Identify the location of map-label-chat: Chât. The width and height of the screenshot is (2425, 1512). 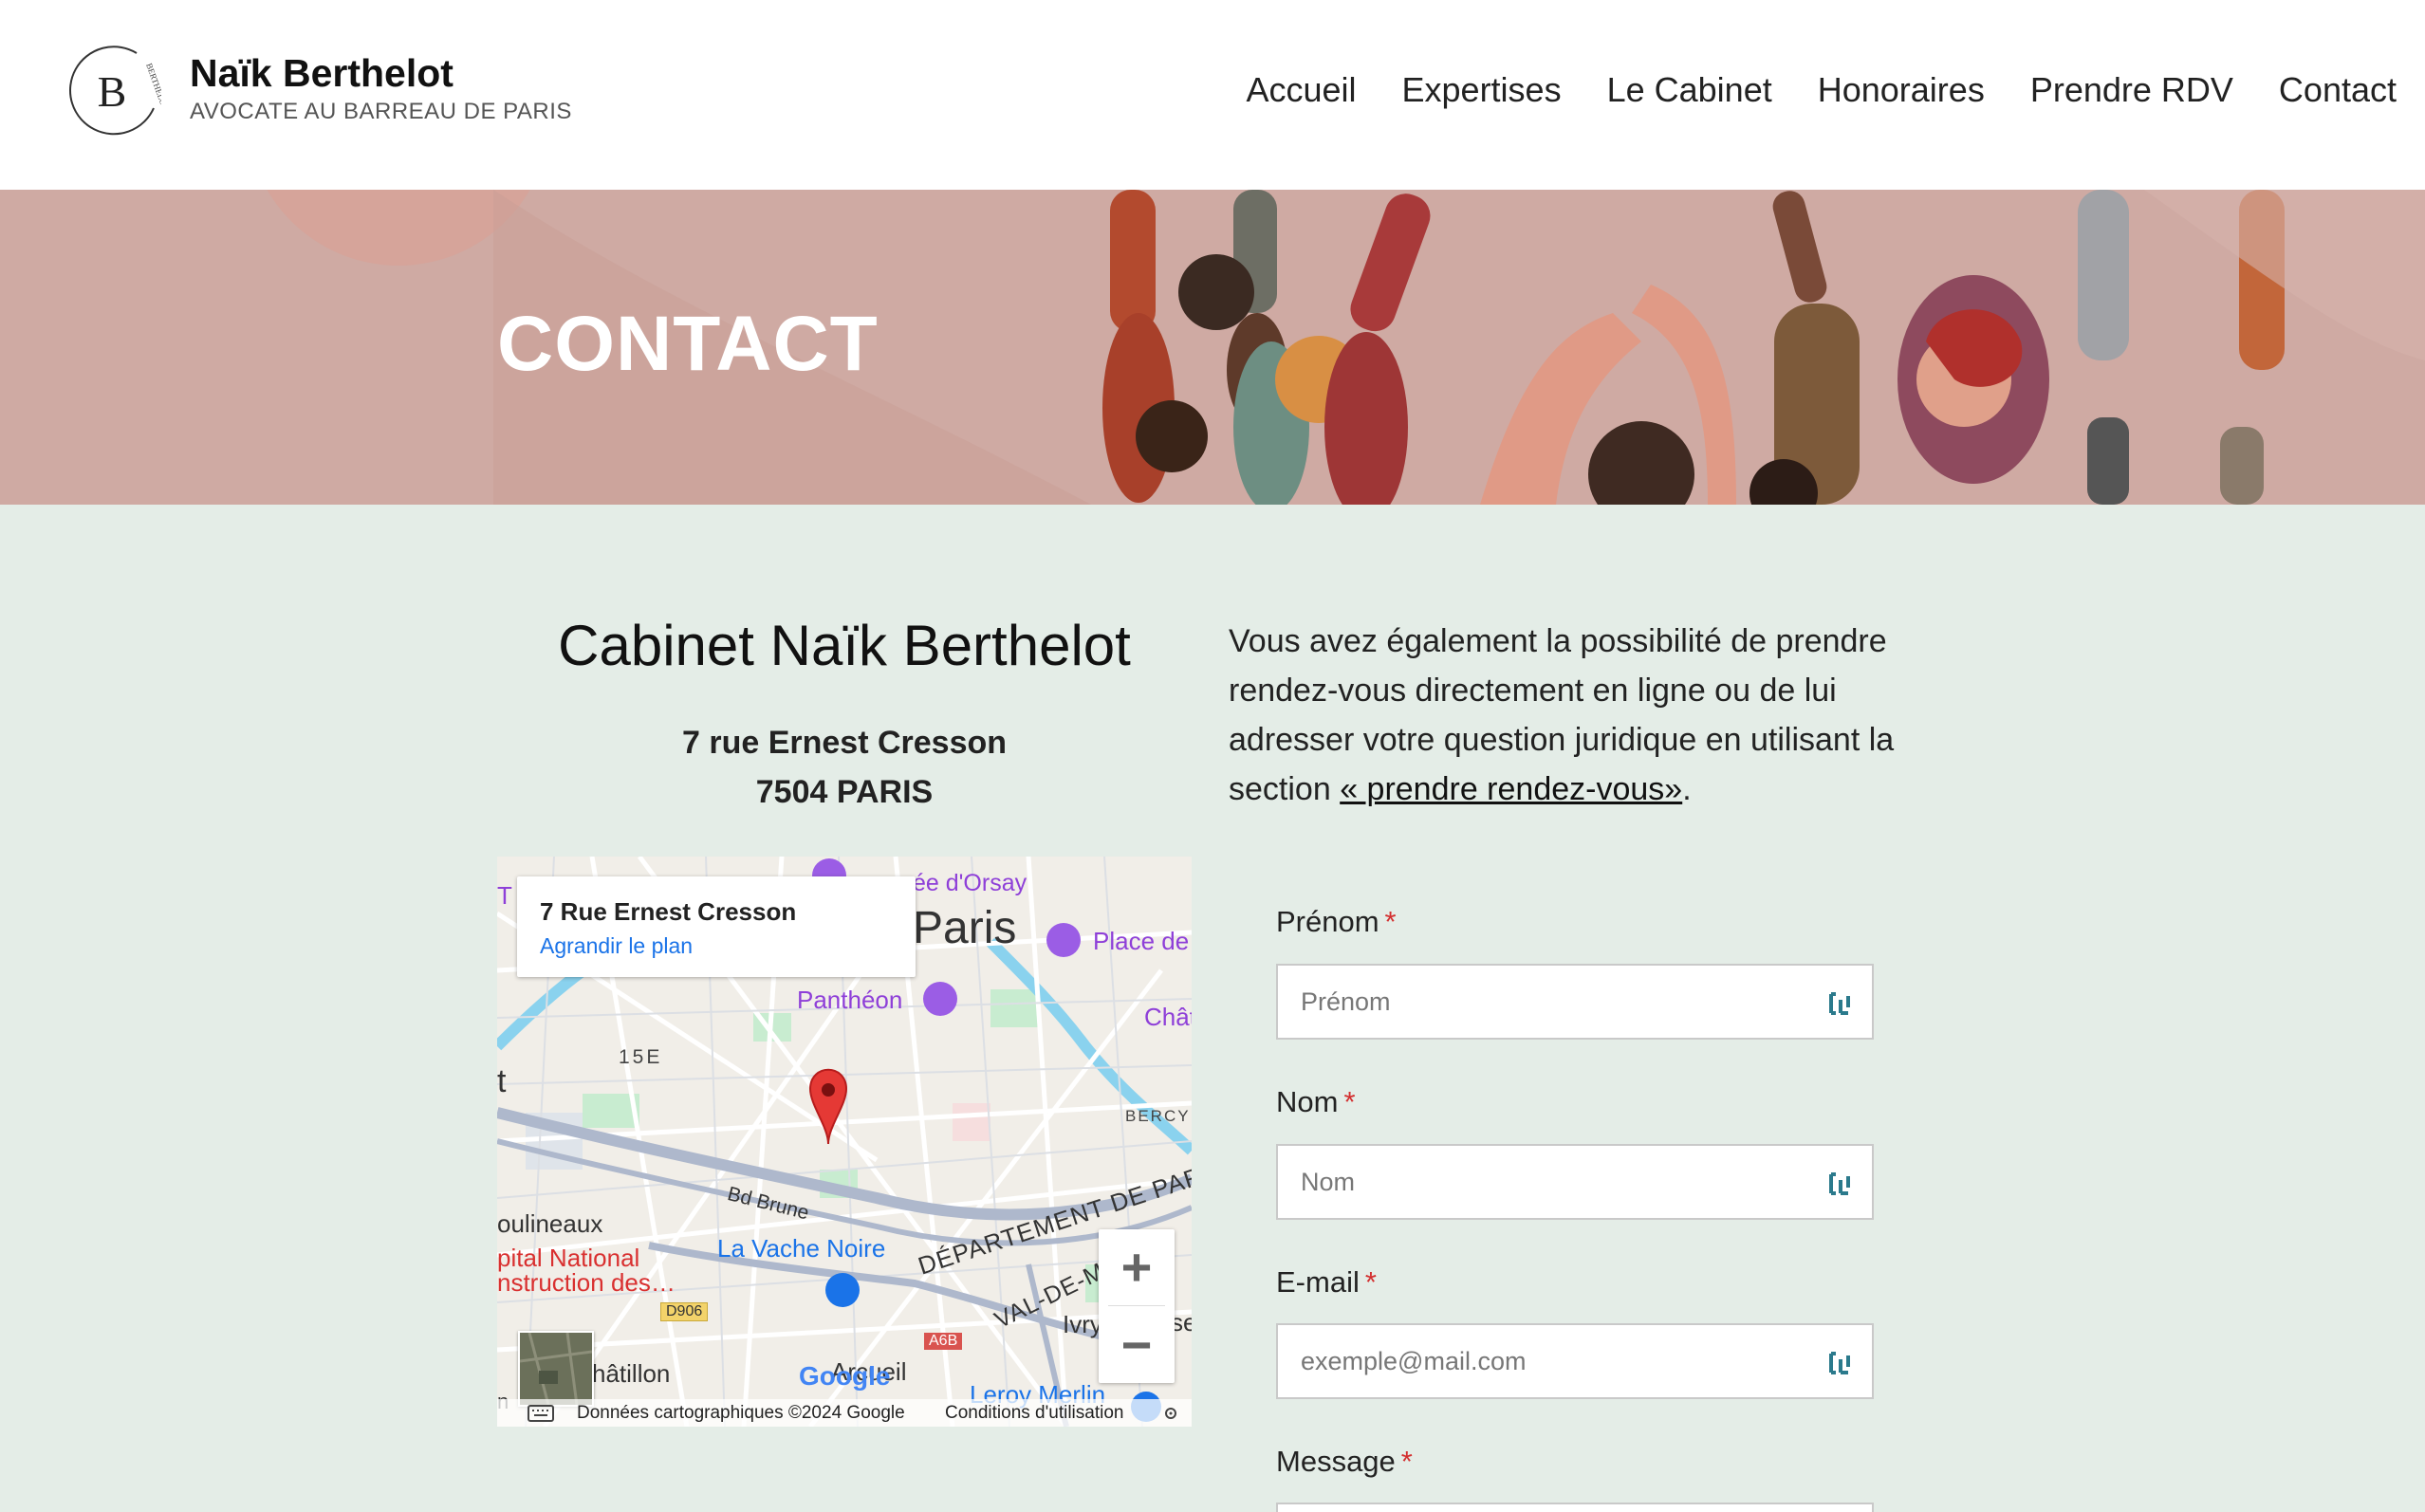
(1168, 1017).